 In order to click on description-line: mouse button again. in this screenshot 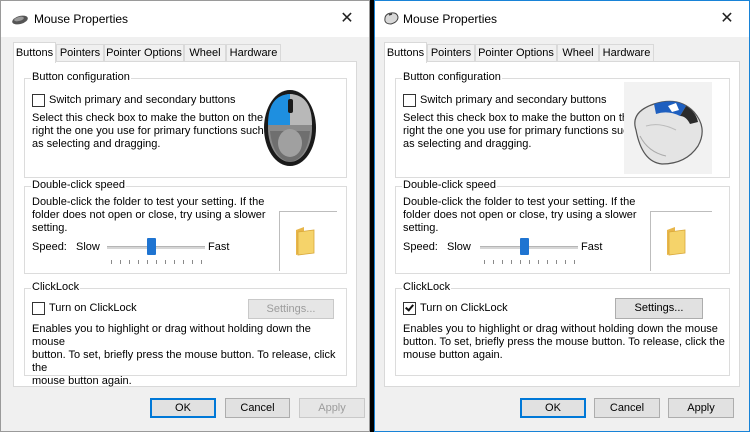, I will do `click(82, 381)`.